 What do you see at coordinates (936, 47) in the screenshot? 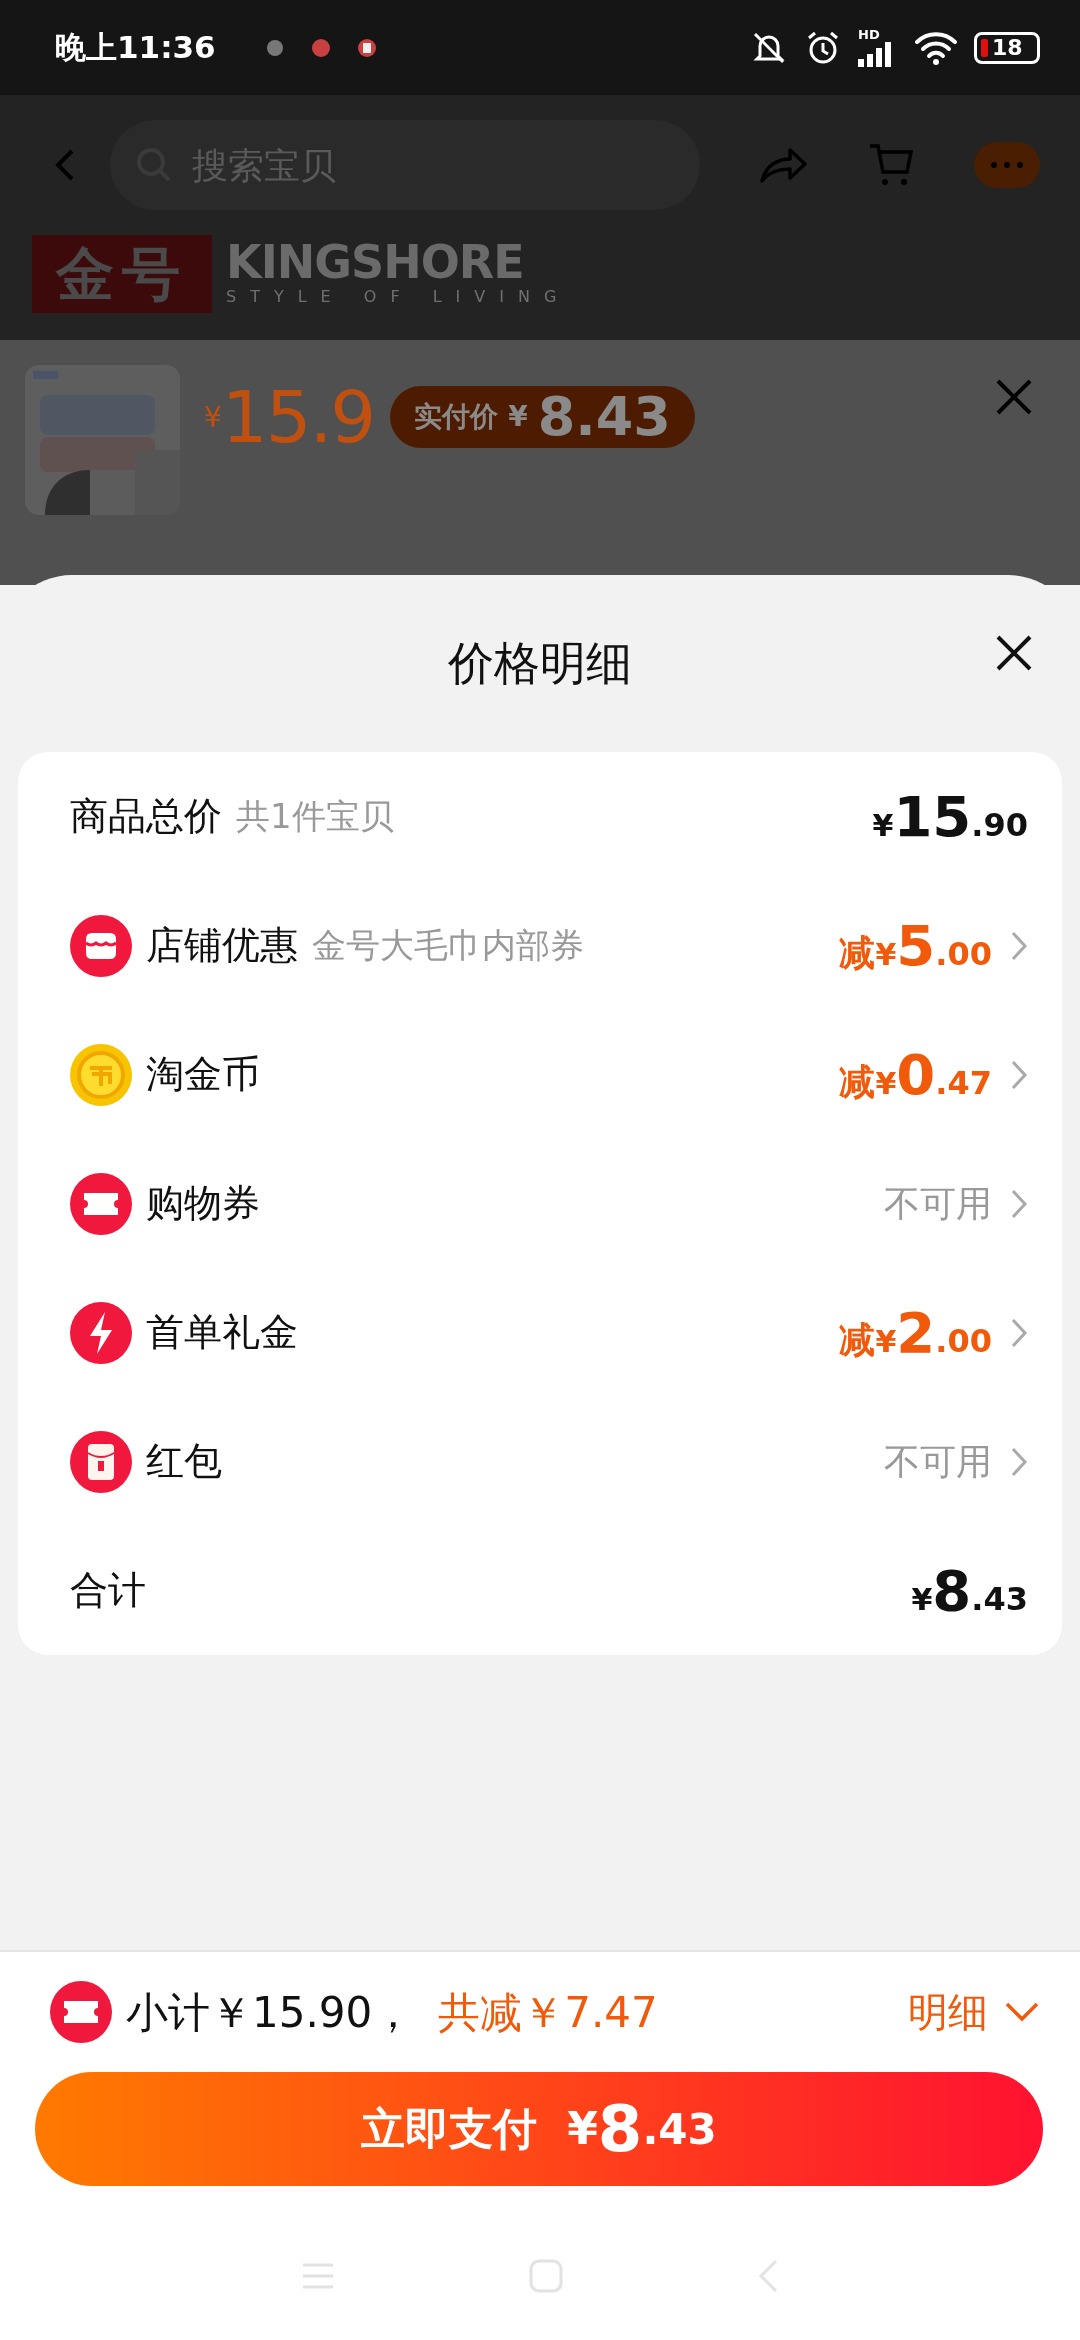
I see `wifi-icon` at bounding box center [936, 47].